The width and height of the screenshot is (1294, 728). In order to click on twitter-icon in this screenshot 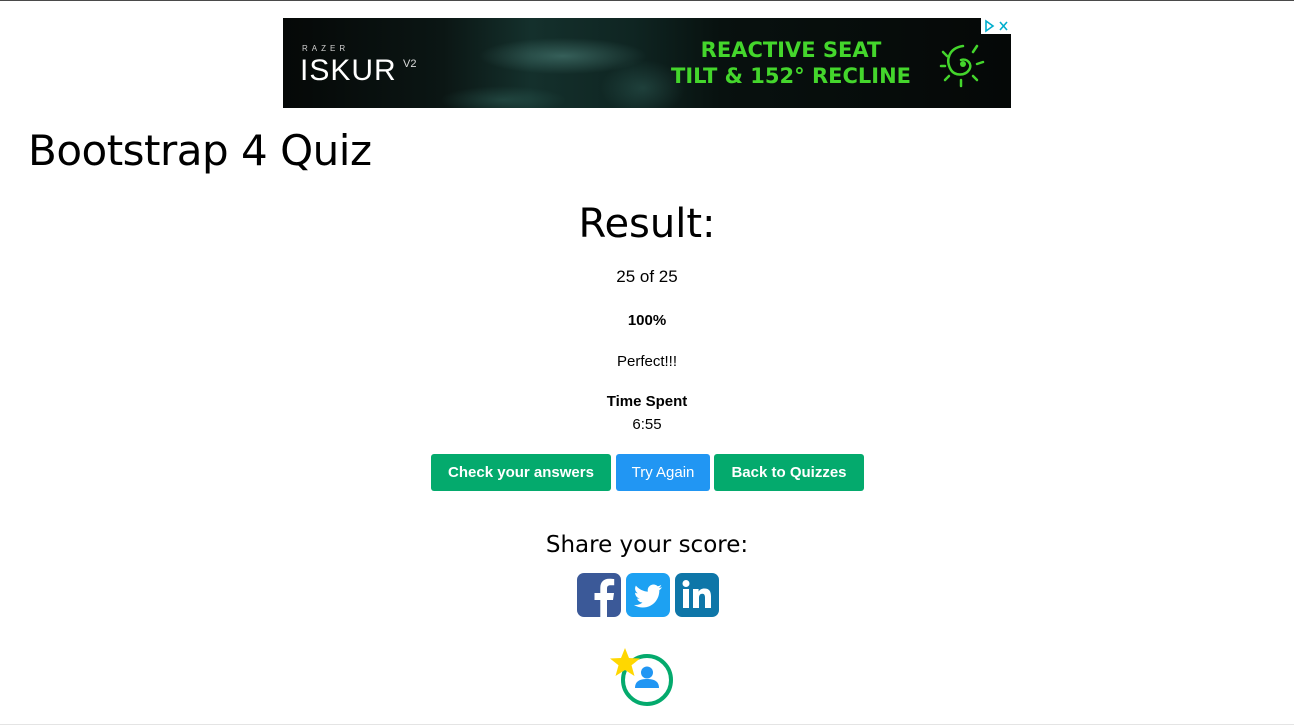, I will do `click(647, 596)`.